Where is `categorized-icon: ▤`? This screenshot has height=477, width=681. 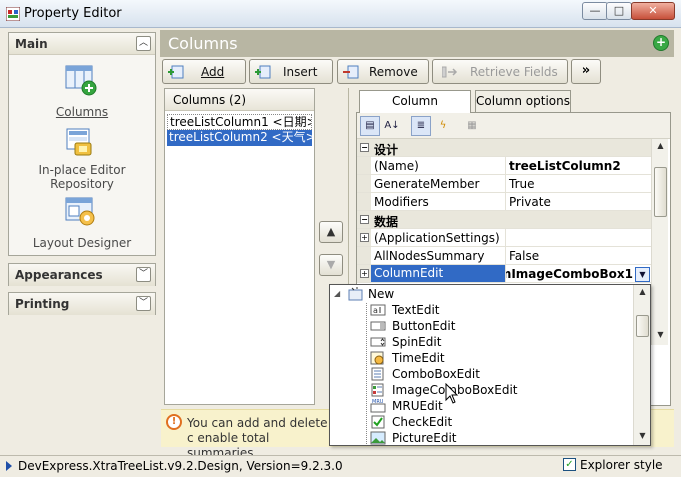 categorized-icon: ▤ is located at coordinates (370, 126).